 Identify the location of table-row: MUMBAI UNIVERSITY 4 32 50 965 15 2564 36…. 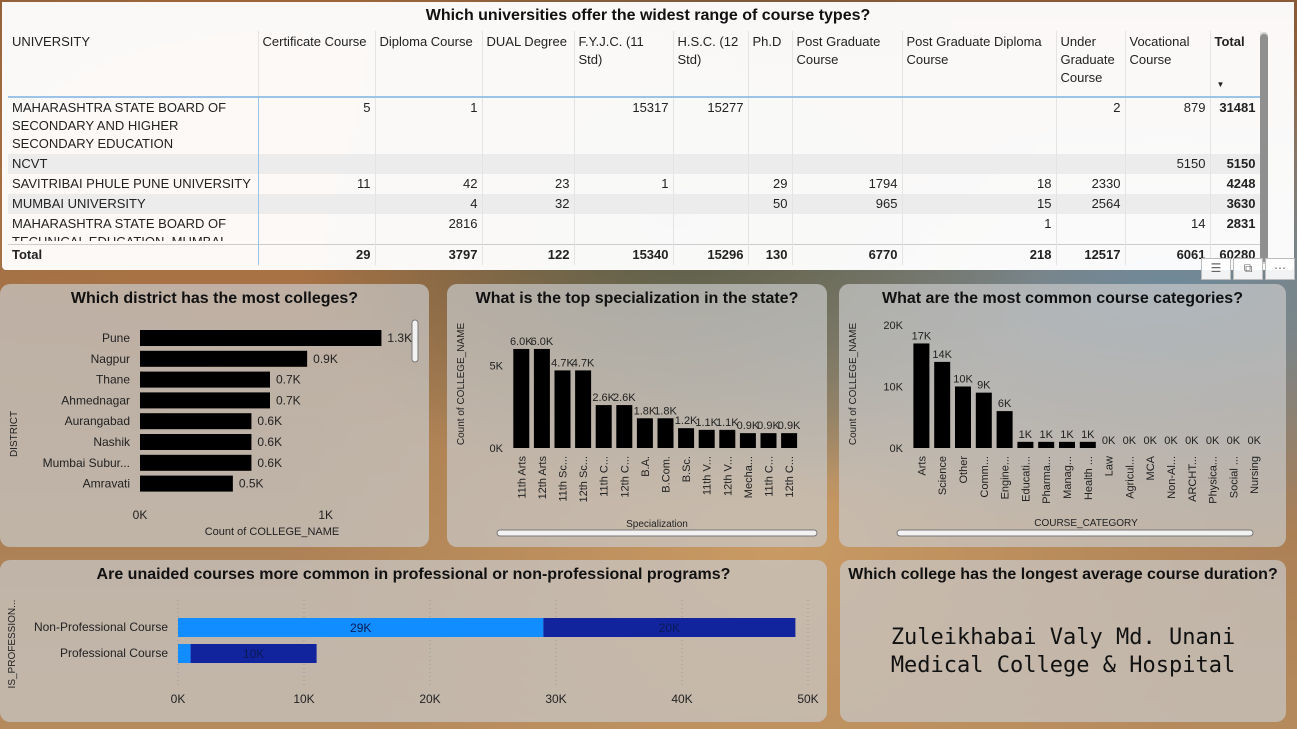
(634, 204).